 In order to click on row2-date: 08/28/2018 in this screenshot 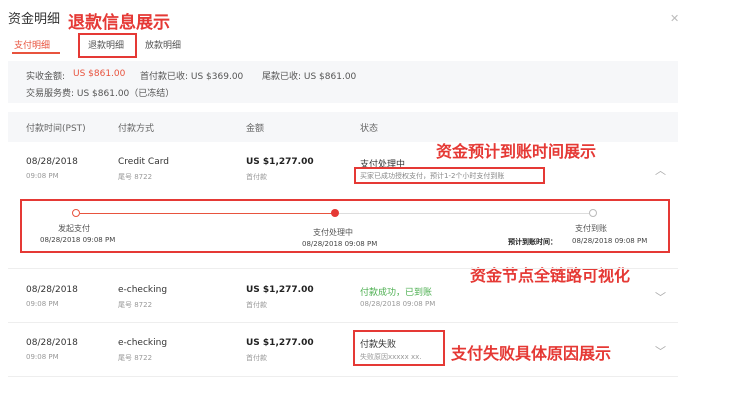, I will do `click(52, 290)`.